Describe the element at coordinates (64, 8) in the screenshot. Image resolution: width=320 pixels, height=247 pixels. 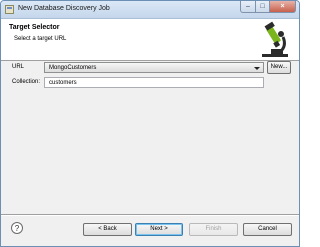
I see `window-title: New Database Discovery Job` at that location.